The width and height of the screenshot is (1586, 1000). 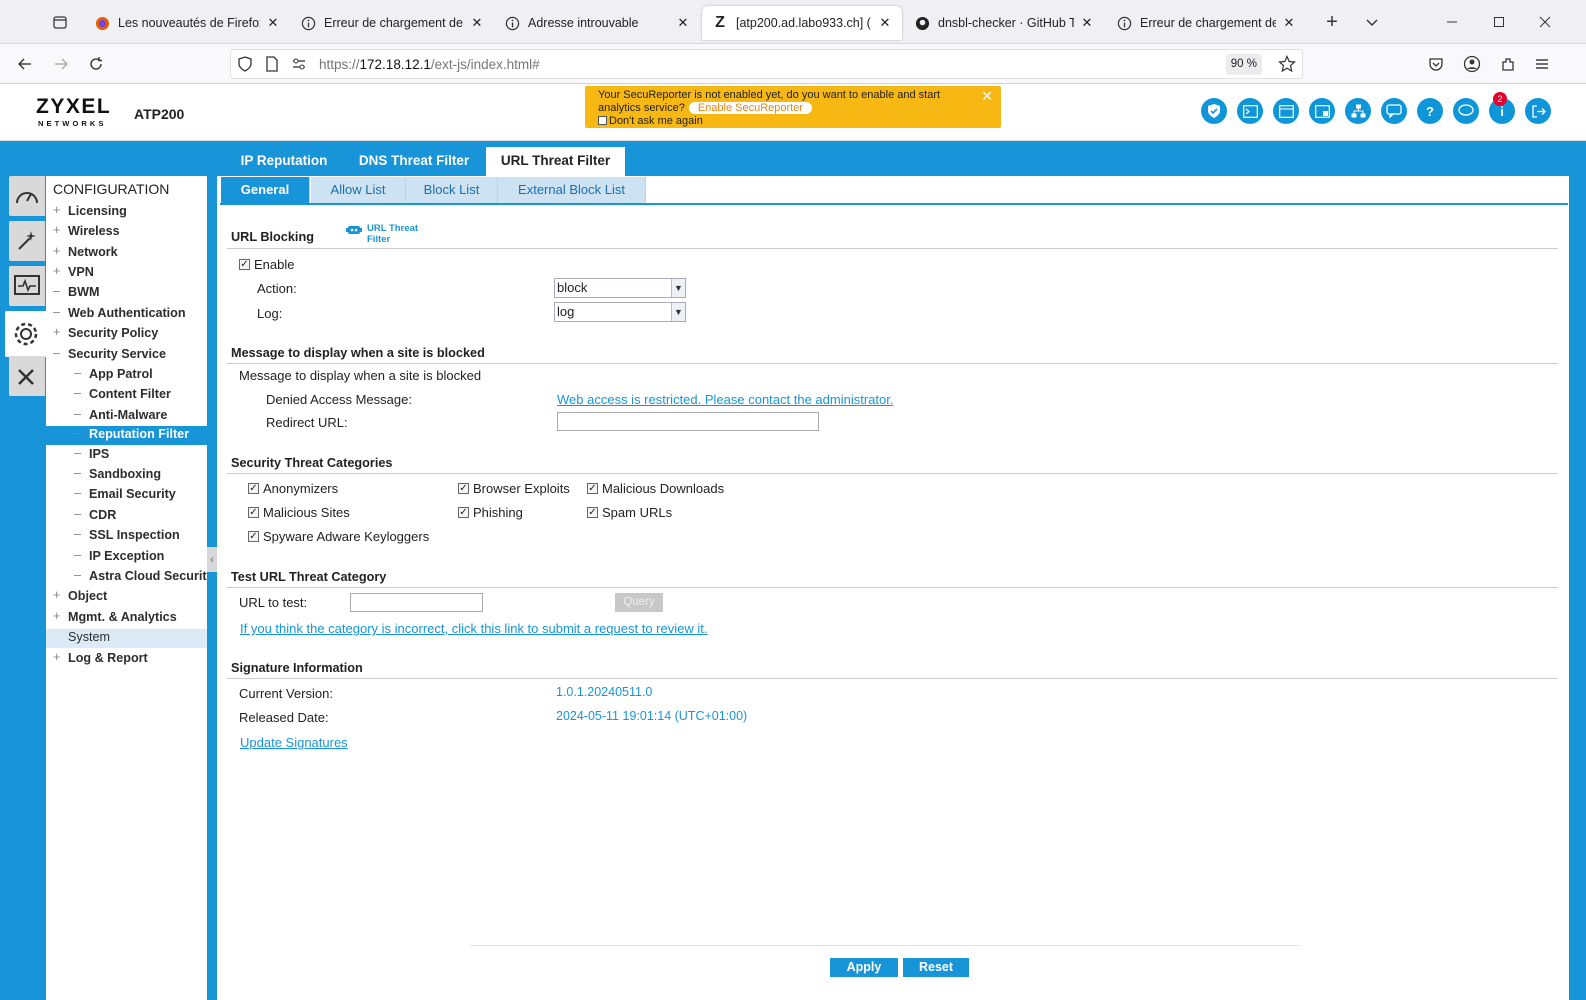 I want to click on permissions-icon, so click(x=299, y=65).